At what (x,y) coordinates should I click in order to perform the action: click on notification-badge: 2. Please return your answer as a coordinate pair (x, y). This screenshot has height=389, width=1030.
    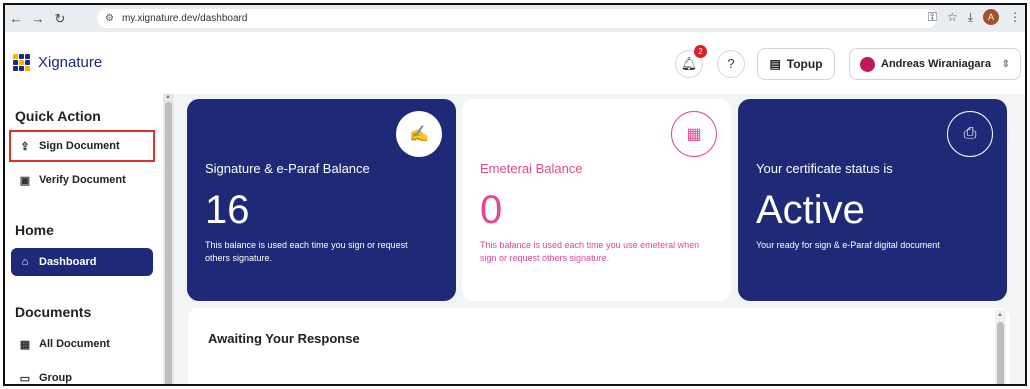
    Looking at the image, I should click on (700, 51).